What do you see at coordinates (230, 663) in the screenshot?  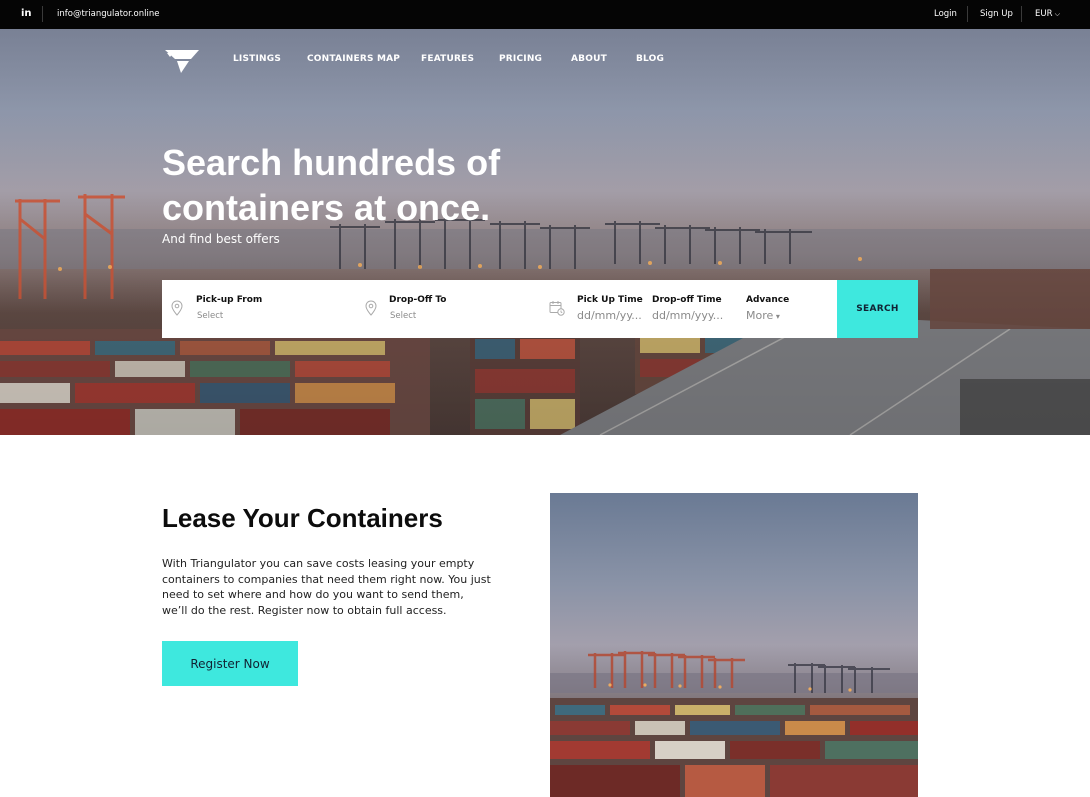 I see `register-now-button: Register Now` at bounding box center [230, 663].